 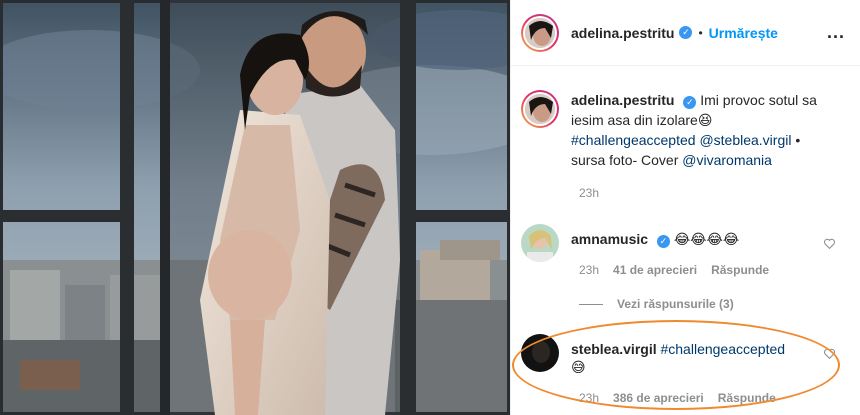 I want to click on comment-likes: 386 de aprecieri, so click(x=658, y=398).